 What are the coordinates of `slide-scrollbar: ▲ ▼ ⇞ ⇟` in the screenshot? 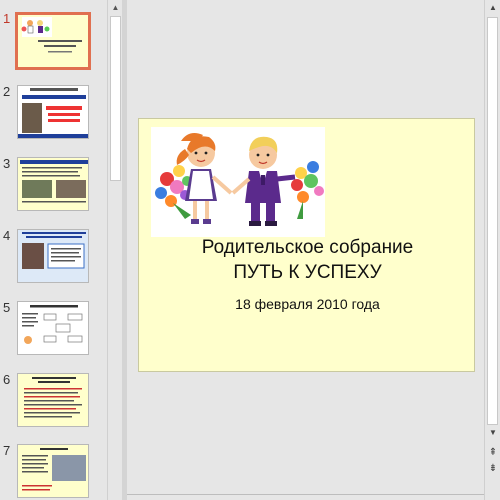 It's located at (492, 250).